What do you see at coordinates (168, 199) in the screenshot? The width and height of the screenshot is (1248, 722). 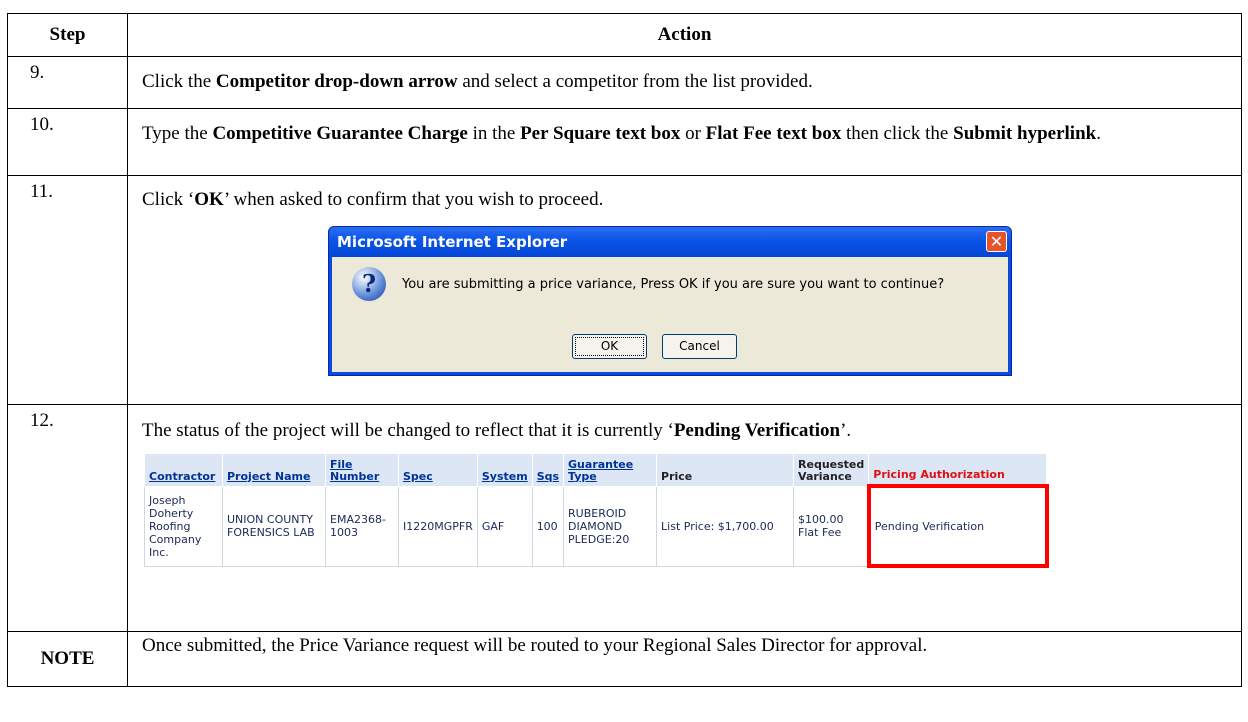 I see `text-run: Click ‘` at bounding box center [168, 199].